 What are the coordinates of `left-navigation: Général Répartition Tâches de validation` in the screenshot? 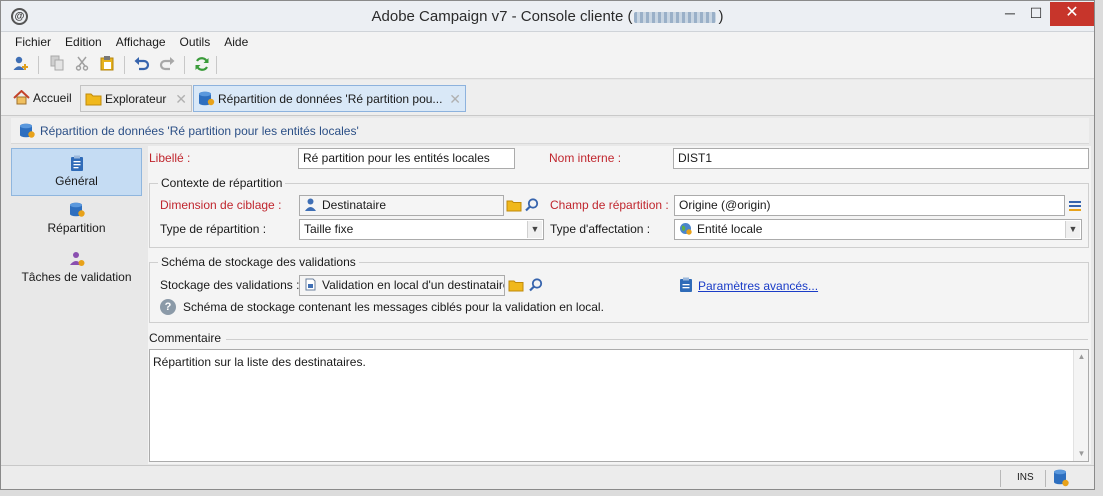 It's located at (76, 306).